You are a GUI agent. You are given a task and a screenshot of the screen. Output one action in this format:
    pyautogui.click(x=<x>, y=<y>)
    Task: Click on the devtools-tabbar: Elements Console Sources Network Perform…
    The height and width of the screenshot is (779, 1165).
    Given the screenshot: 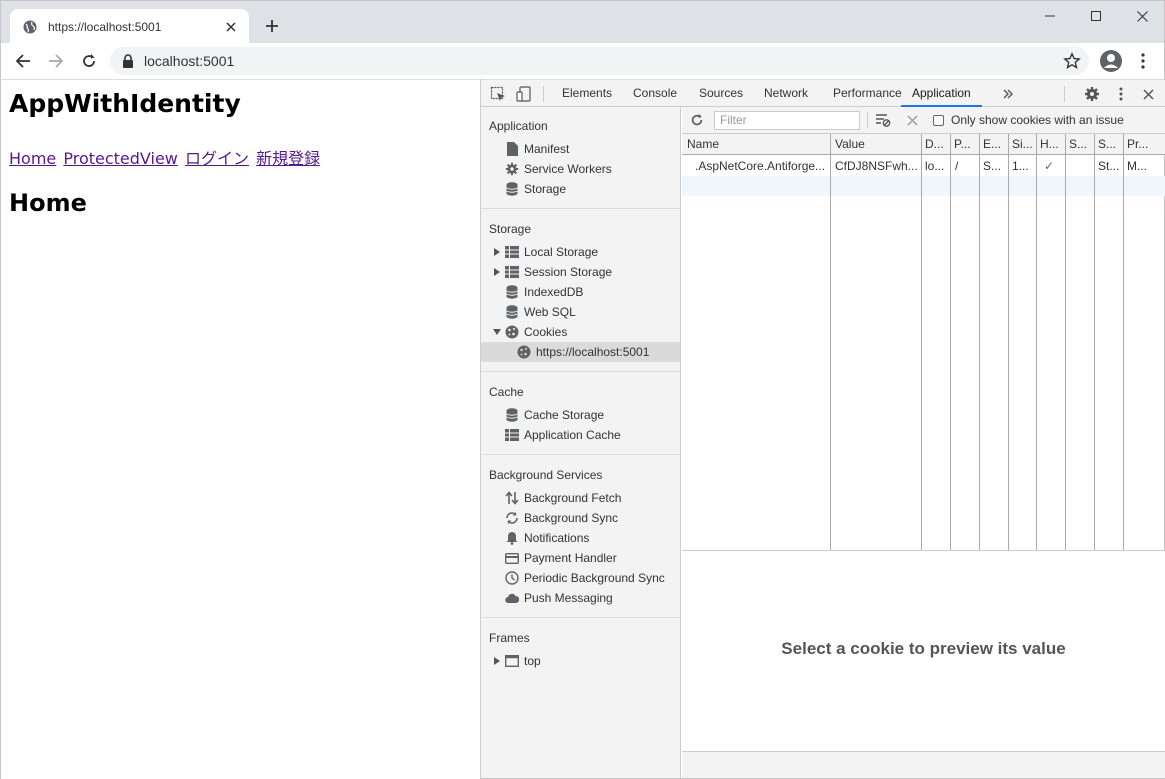 What is the action you would take?
    pyautogui.click(x=823, y=93)
    